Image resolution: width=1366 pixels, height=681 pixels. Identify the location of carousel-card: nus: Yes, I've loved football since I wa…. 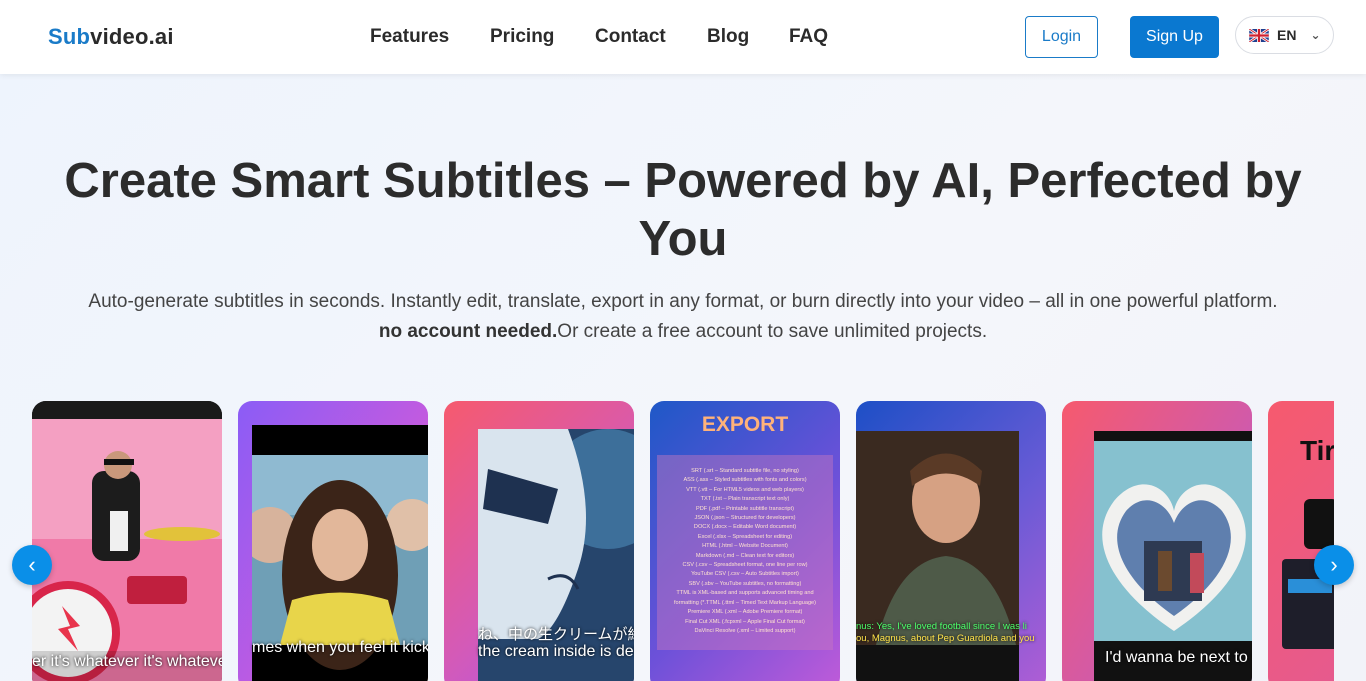
(951, 541).